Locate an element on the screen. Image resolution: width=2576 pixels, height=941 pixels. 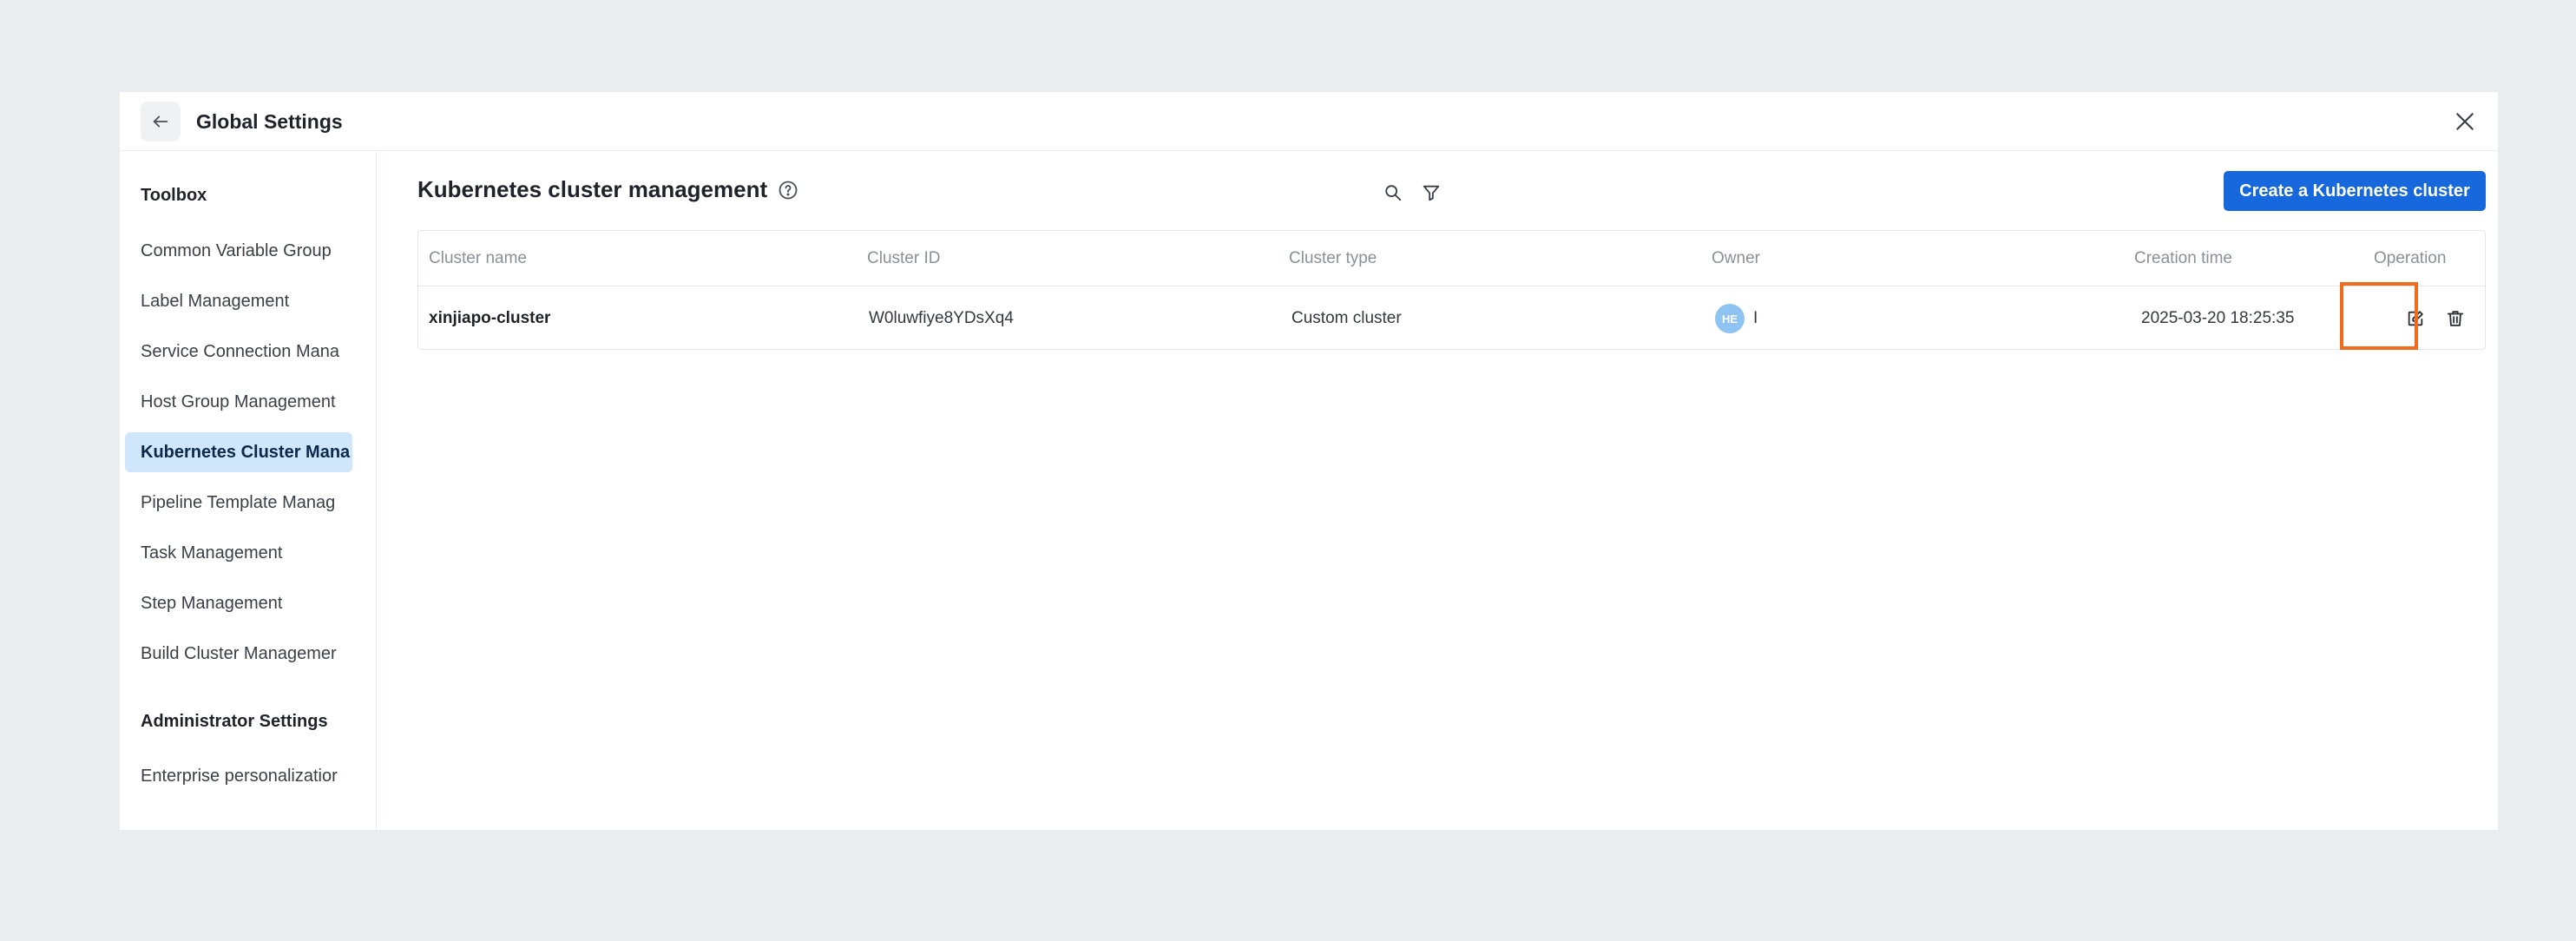
col-creation-time: Creation time is located at coordinates (2183, 258).